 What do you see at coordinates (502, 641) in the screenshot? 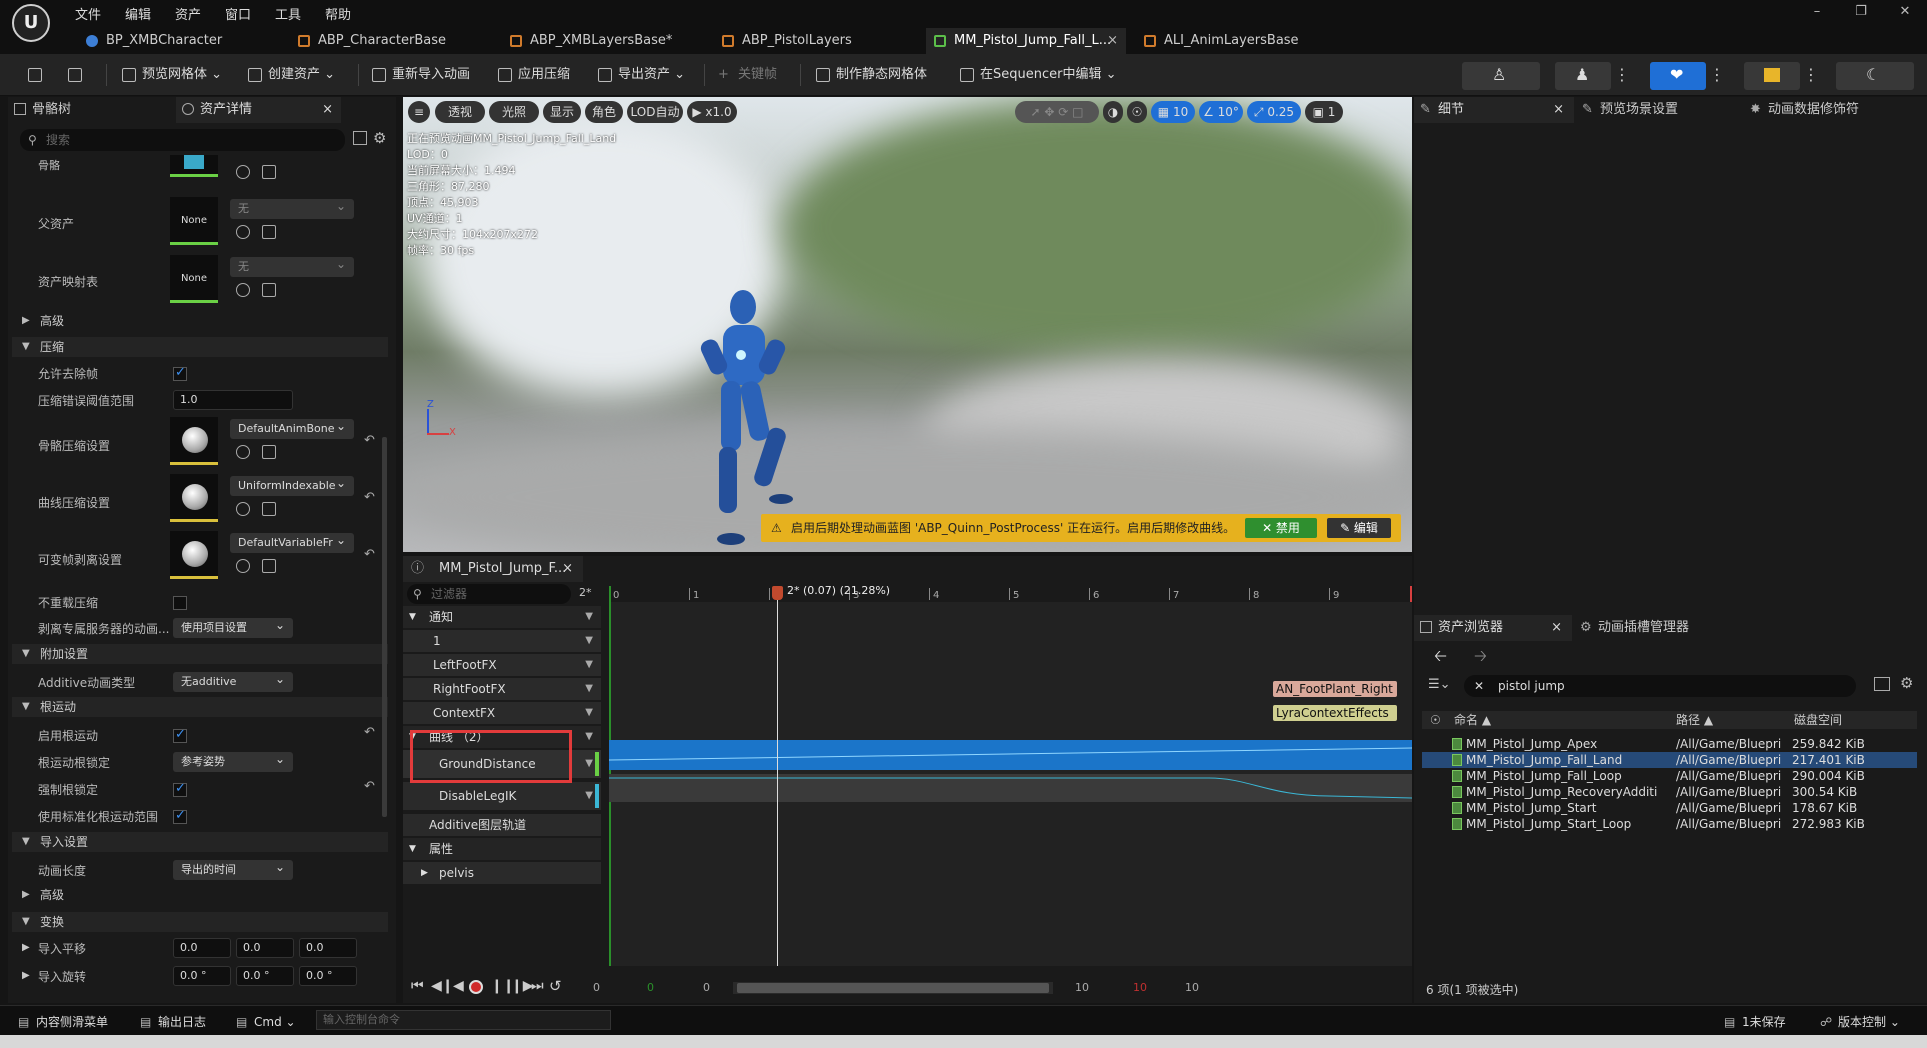
I see `track-notify-1: 1 ▼` at bounding box center [502, 641].